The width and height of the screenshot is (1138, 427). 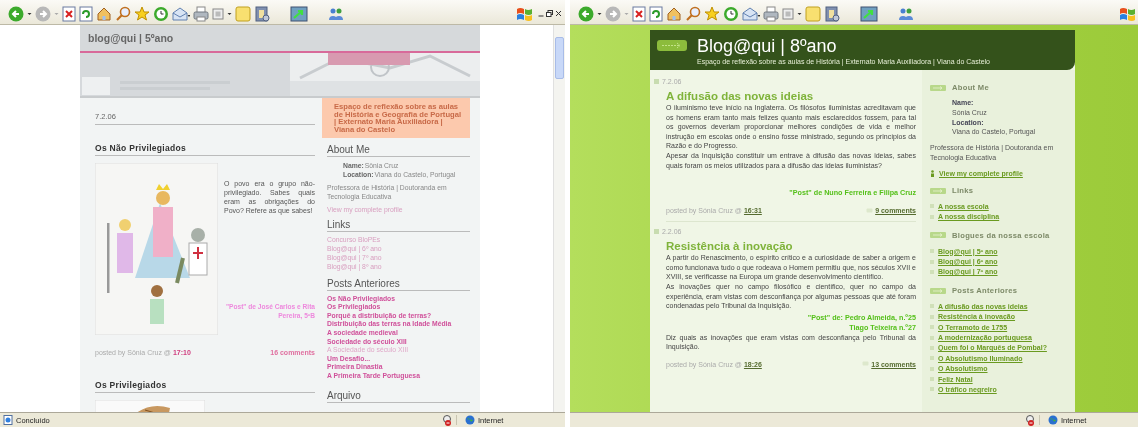 I want to click on blog-title: Blog@qui | 8ºano, so click(x=843, y=45).